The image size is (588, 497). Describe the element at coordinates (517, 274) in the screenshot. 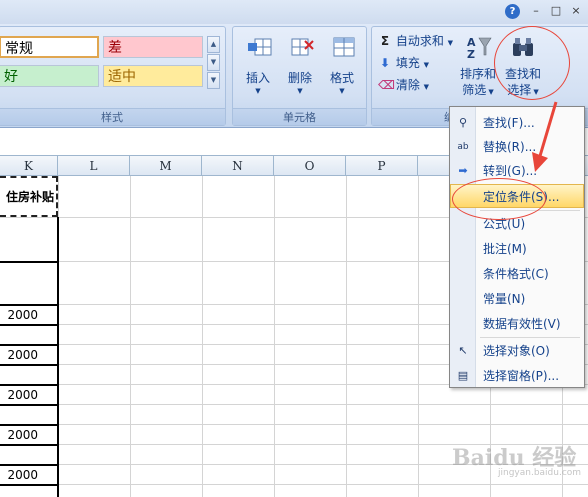

I see `menu-item-conditional-formatting: 条件格式(C)` at that location.